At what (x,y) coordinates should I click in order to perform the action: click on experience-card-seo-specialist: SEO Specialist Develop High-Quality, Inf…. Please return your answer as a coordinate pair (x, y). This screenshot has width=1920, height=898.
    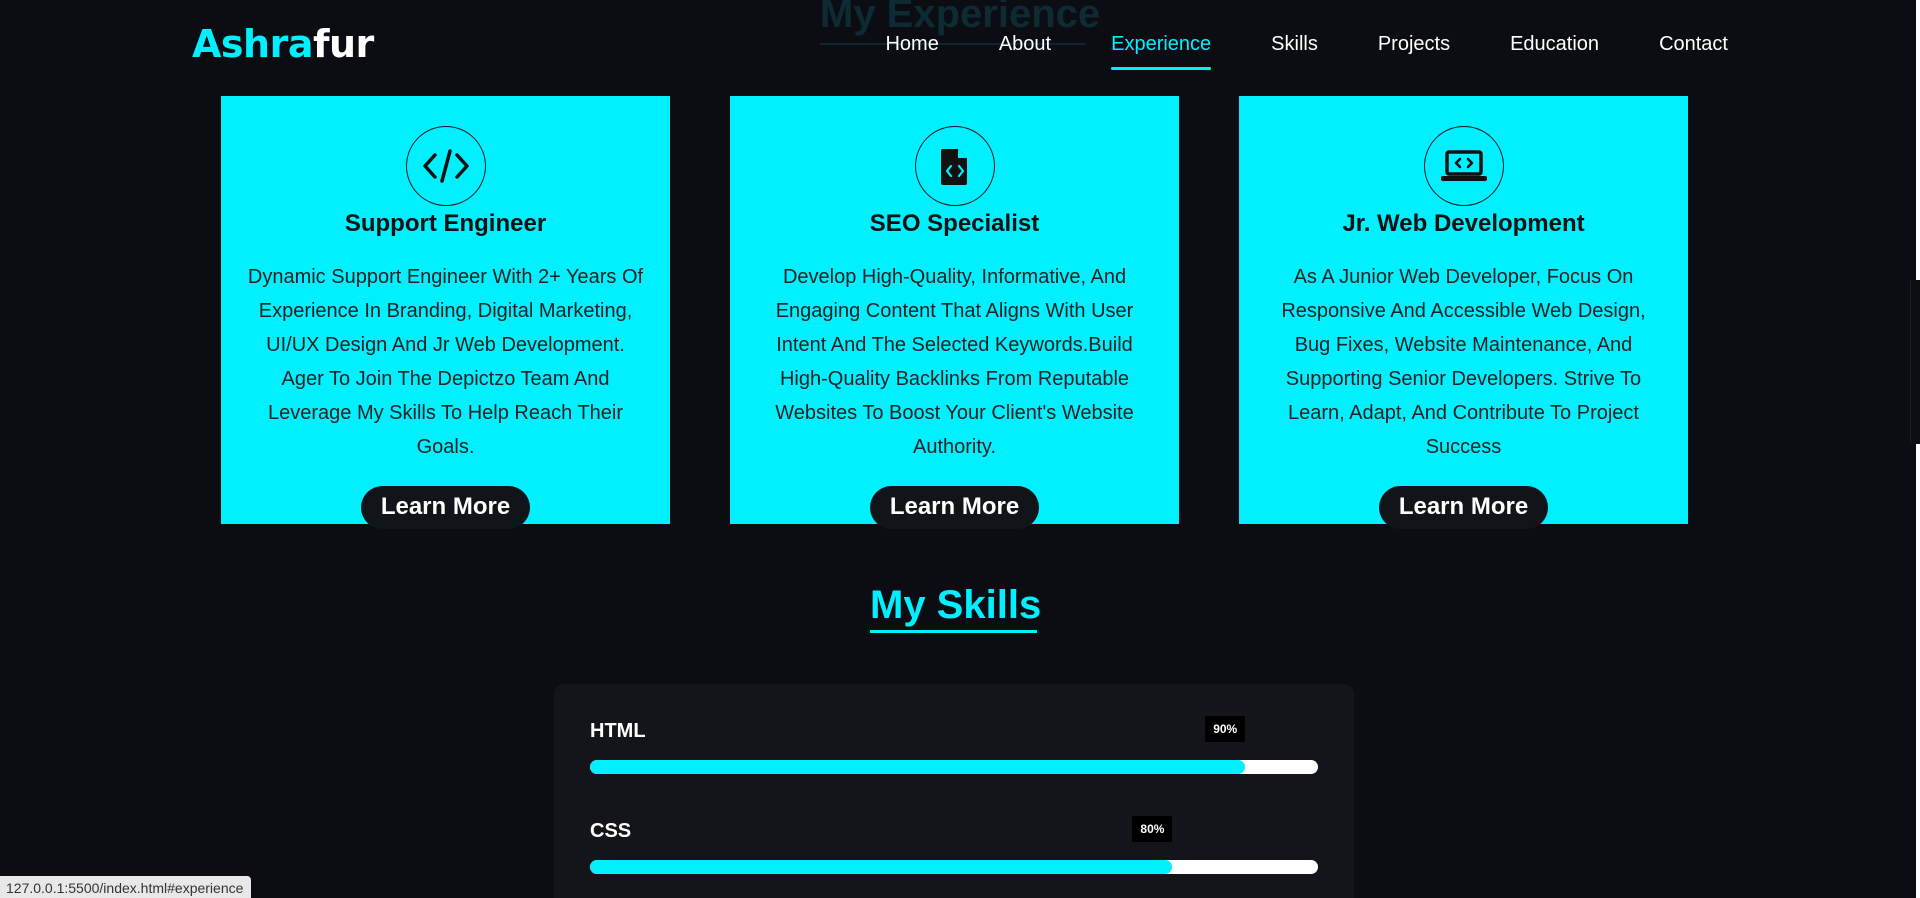
    Looking at the image, I should click on (954, 312).